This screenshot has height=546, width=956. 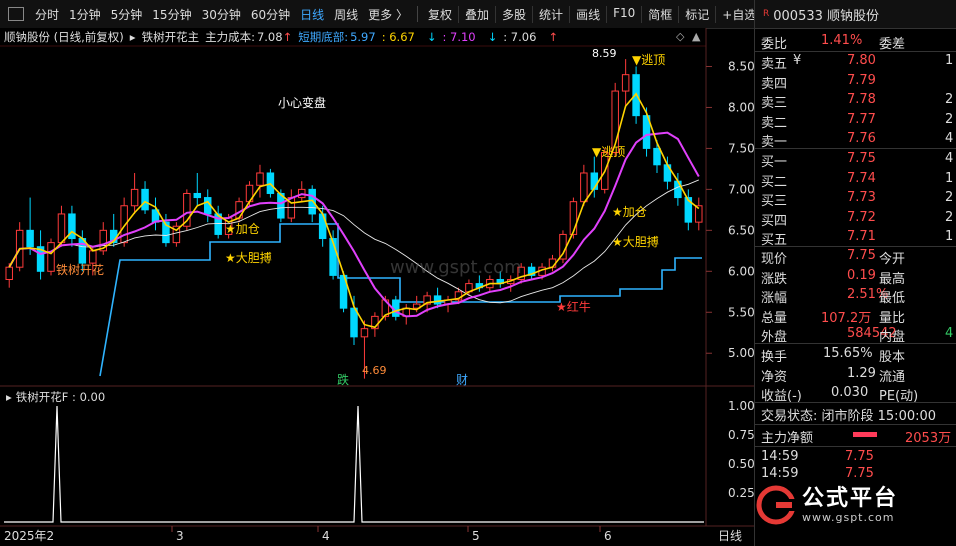 What do you see at coordinates (774, 377) in the screenshot?
I see `stat2-label: 净资` at bounding box center [774, 377].